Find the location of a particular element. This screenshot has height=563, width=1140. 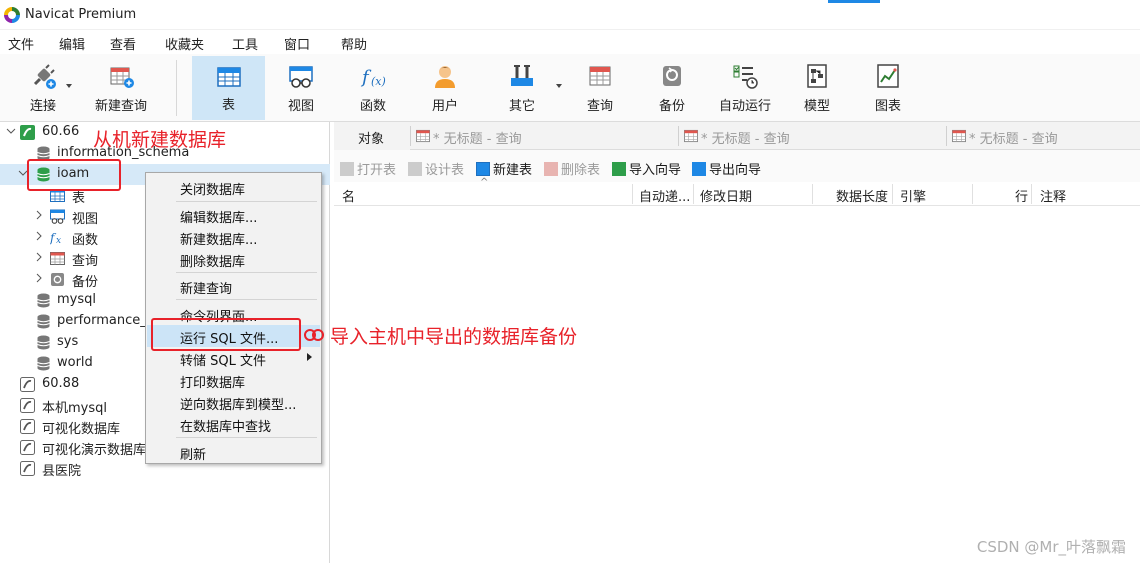

col-engine: 引擎 is located at coordinates (913, 195).